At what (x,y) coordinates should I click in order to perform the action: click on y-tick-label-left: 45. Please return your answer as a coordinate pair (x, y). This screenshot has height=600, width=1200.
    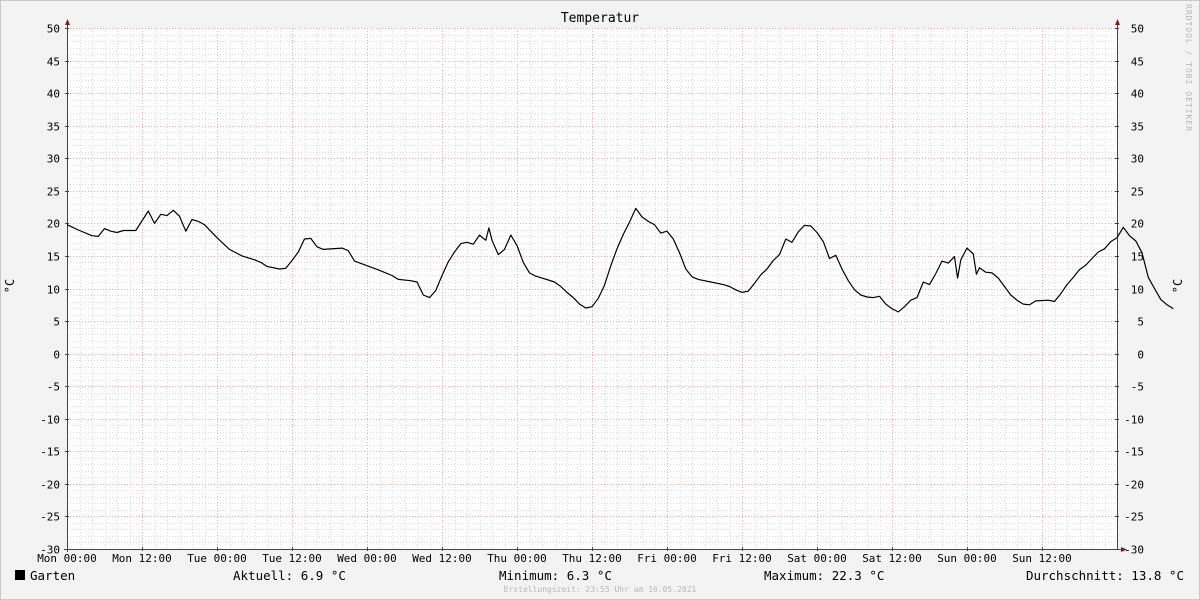
    Looking at the image, I should click on (53, 62).